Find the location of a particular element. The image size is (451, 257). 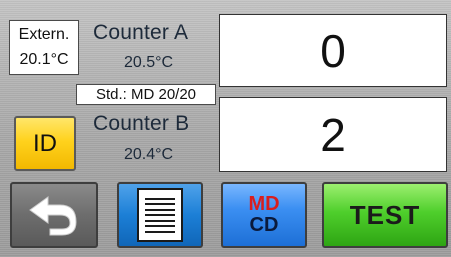

external-temperature-box: Extern. 20.1°C is located at coordinates (44, 47).